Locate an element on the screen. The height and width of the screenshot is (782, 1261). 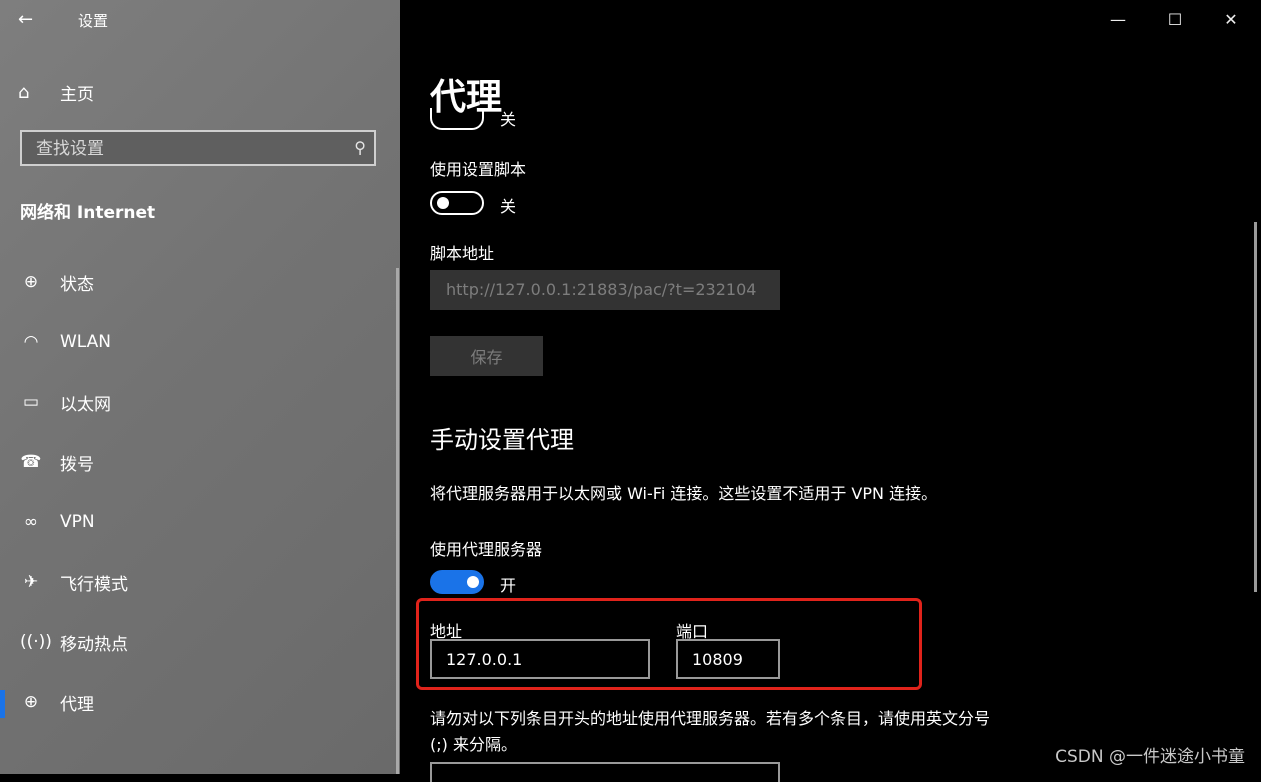
script-address-field: http://127.0.0.1:21883/pac/?t=232104 is located at coordinates (605, 290).